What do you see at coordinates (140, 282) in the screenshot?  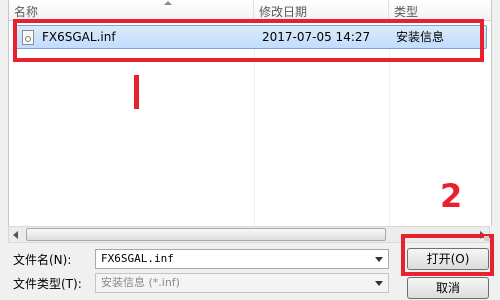 I see `filetype-value: 安装信息 (*.inf)` at bounding box center [140, 282].